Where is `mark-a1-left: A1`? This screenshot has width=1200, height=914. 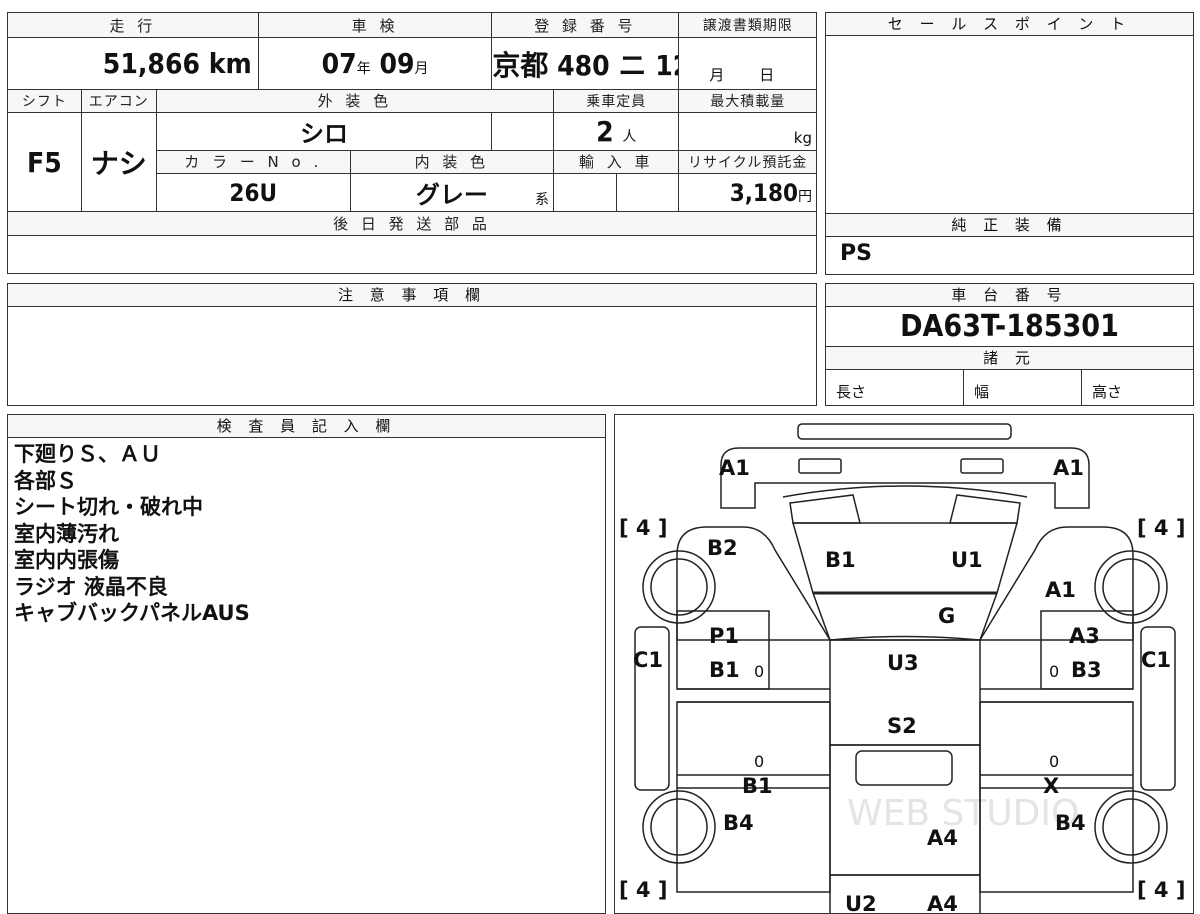 mark-a1-left: A1 is located at coordinates (734, 468).